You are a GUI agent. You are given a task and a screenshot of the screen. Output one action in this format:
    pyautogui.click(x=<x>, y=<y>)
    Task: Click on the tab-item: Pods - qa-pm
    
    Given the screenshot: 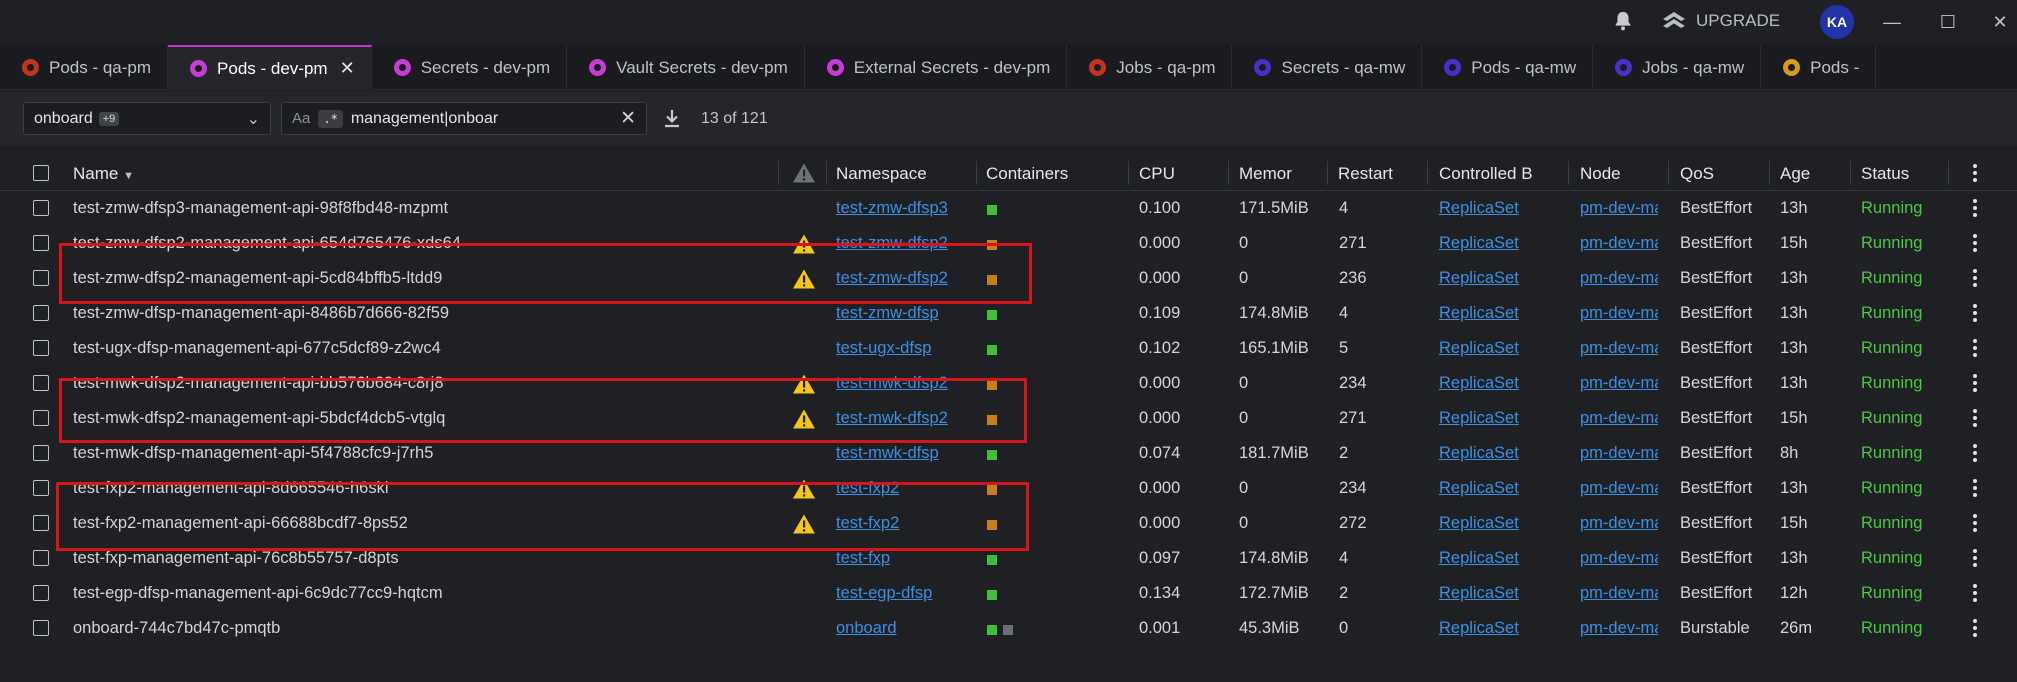 What is the action you would take?
    pyautogui.click(x=84, y=67)
    